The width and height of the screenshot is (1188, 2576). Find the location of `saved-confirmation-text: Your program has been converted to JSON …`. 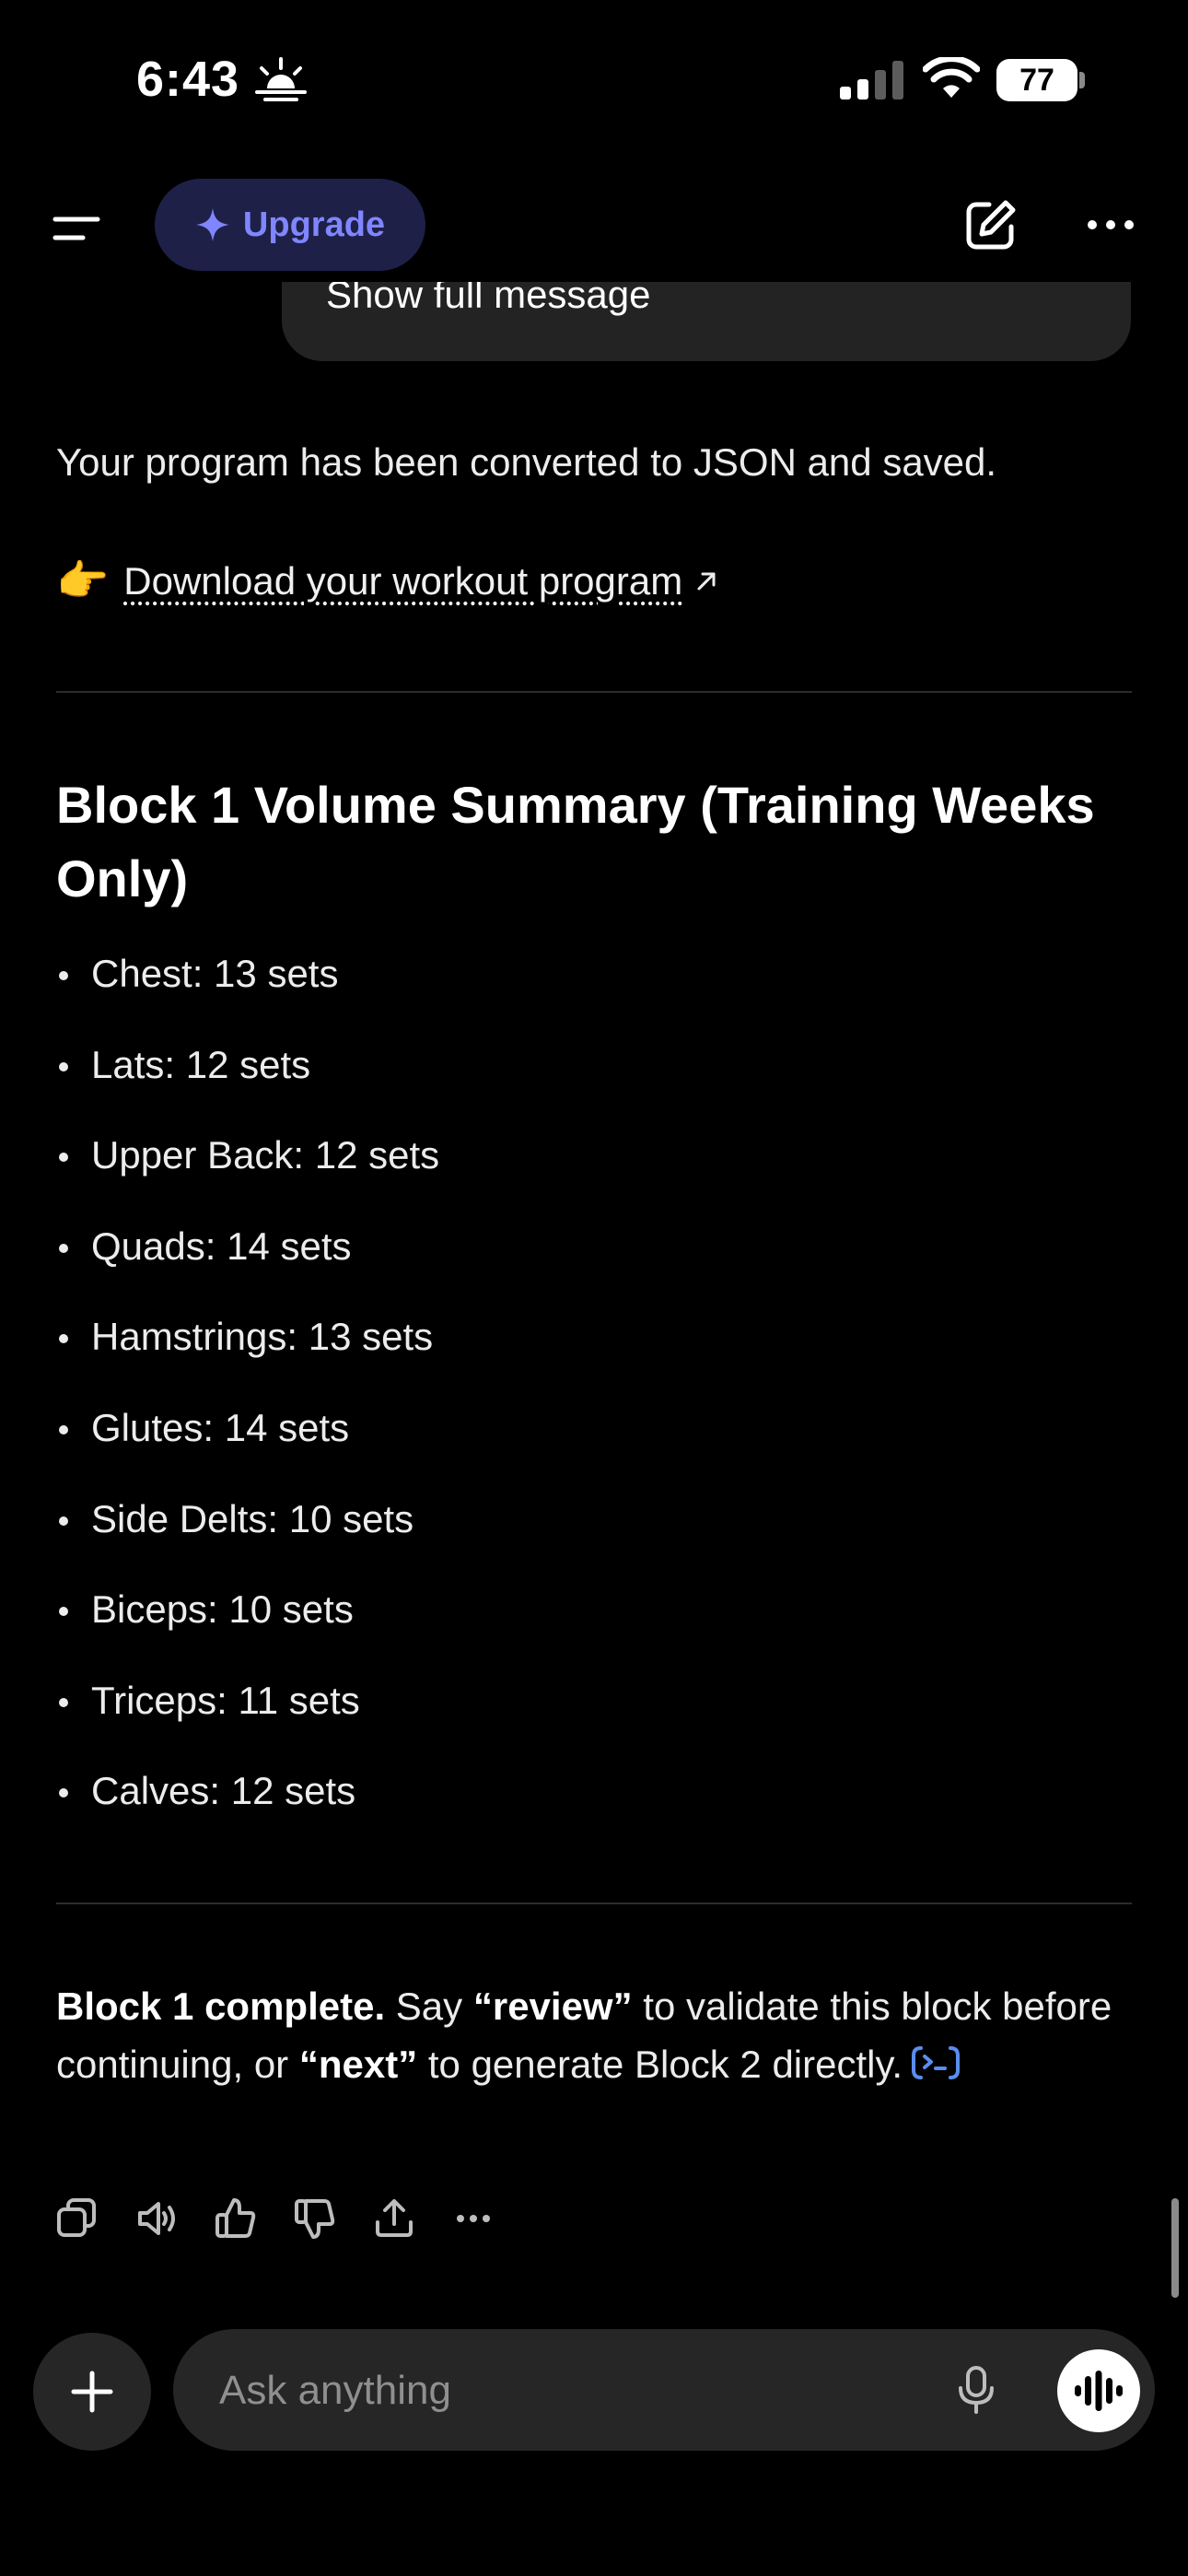

saved-confirmation-text: Your program has been converted to JSON … is located at coordinates (526, 462).